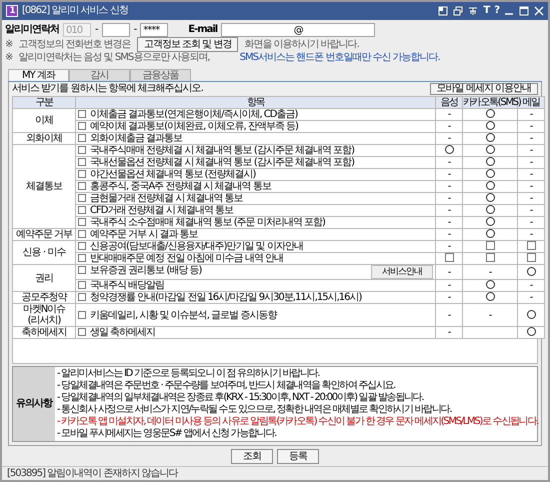  Describe the element at coordinates (301, 44) in the screenshot. I see `note-text: 화면을 이용하시기 바랍니다.` at that location.